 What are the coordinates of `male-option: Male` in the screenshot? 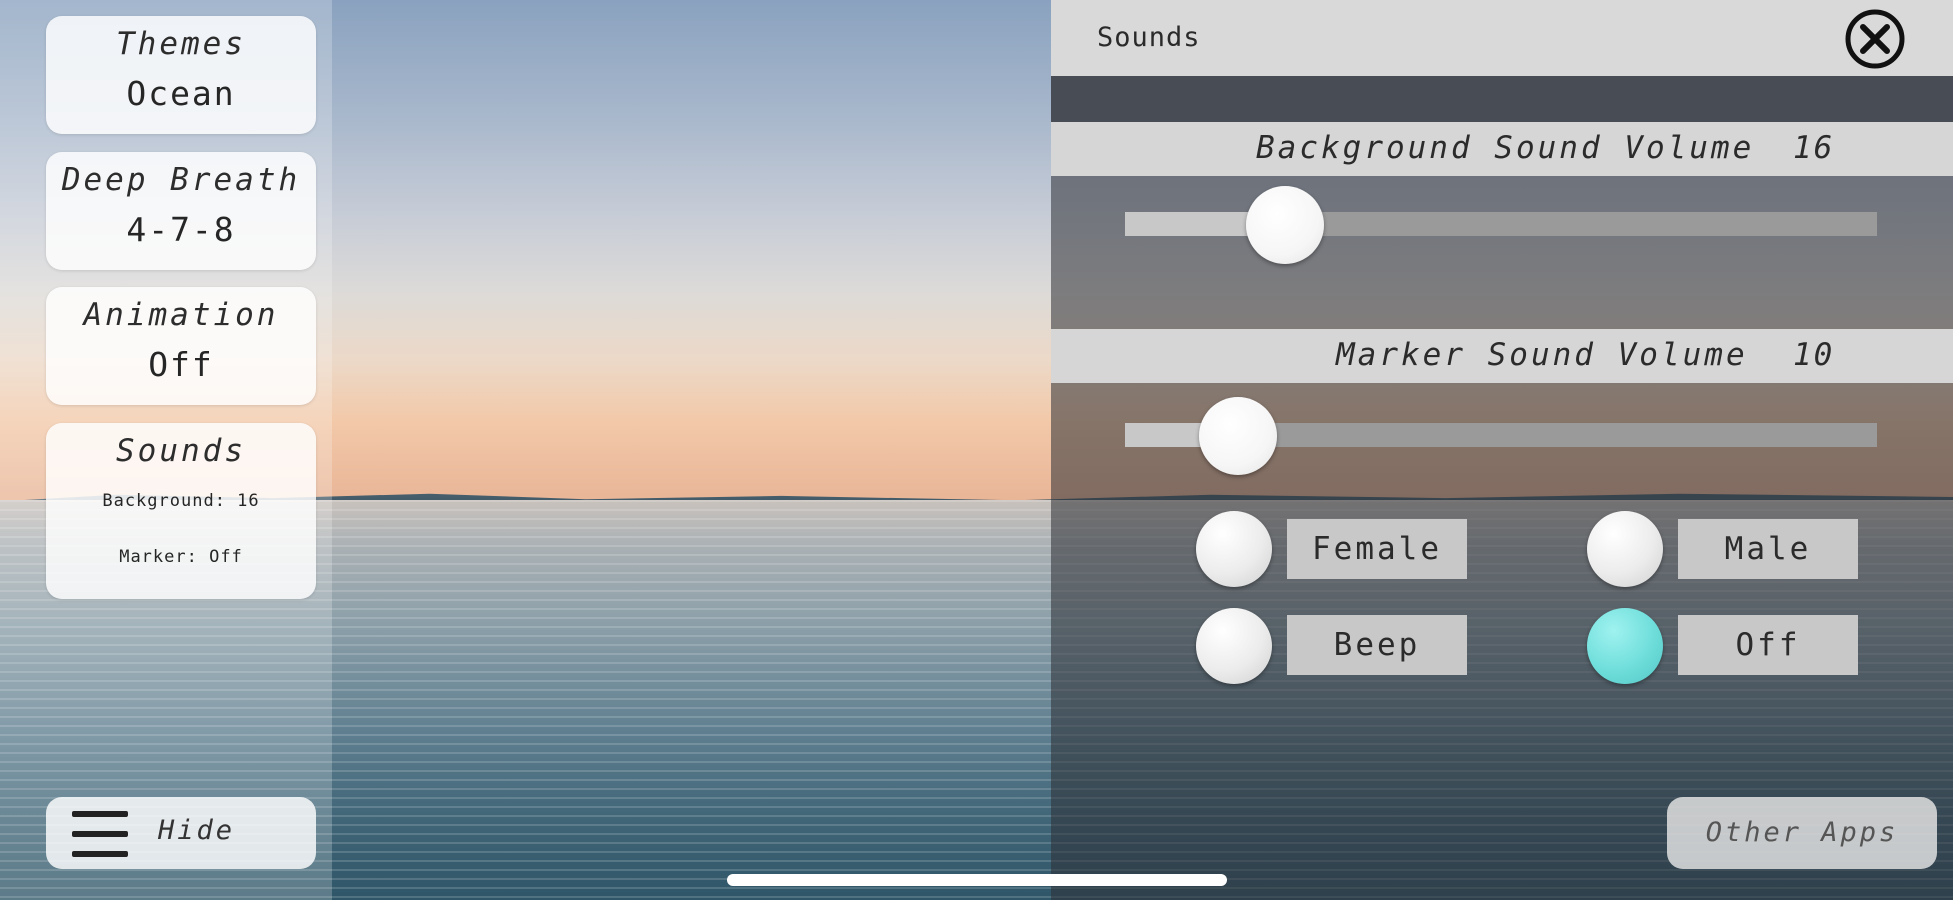 It's located at (1768, 549).